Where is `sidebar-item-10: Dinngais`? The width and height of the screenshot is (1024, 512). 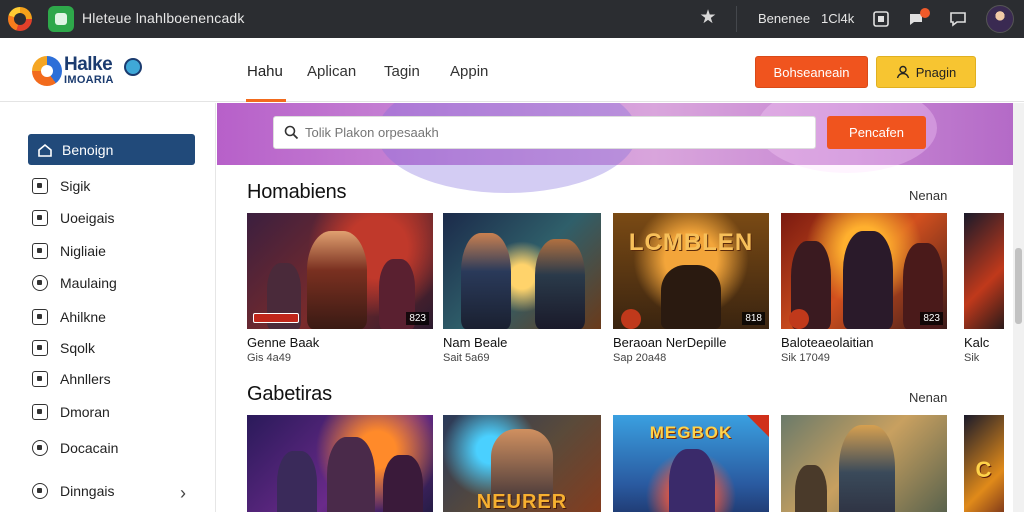
sidebar-item-10: Dinngais is located at coordinates (73, 491).